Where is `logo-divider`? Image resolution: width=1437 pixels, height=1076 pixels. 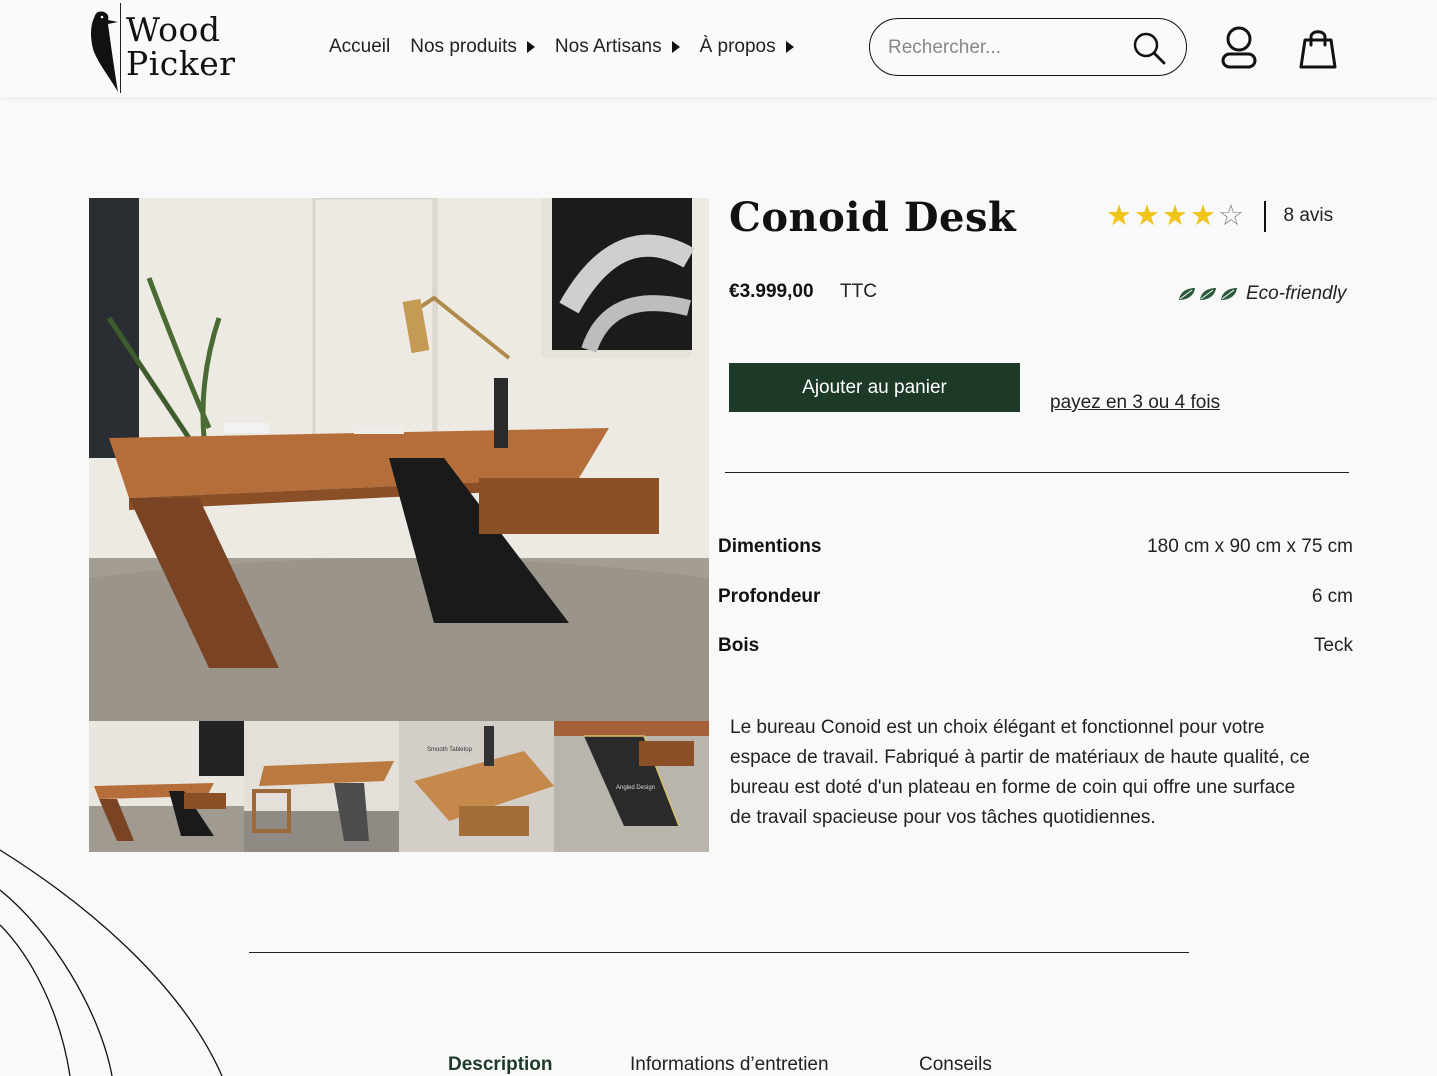 logo-divider is located at coordinates (120, 48).